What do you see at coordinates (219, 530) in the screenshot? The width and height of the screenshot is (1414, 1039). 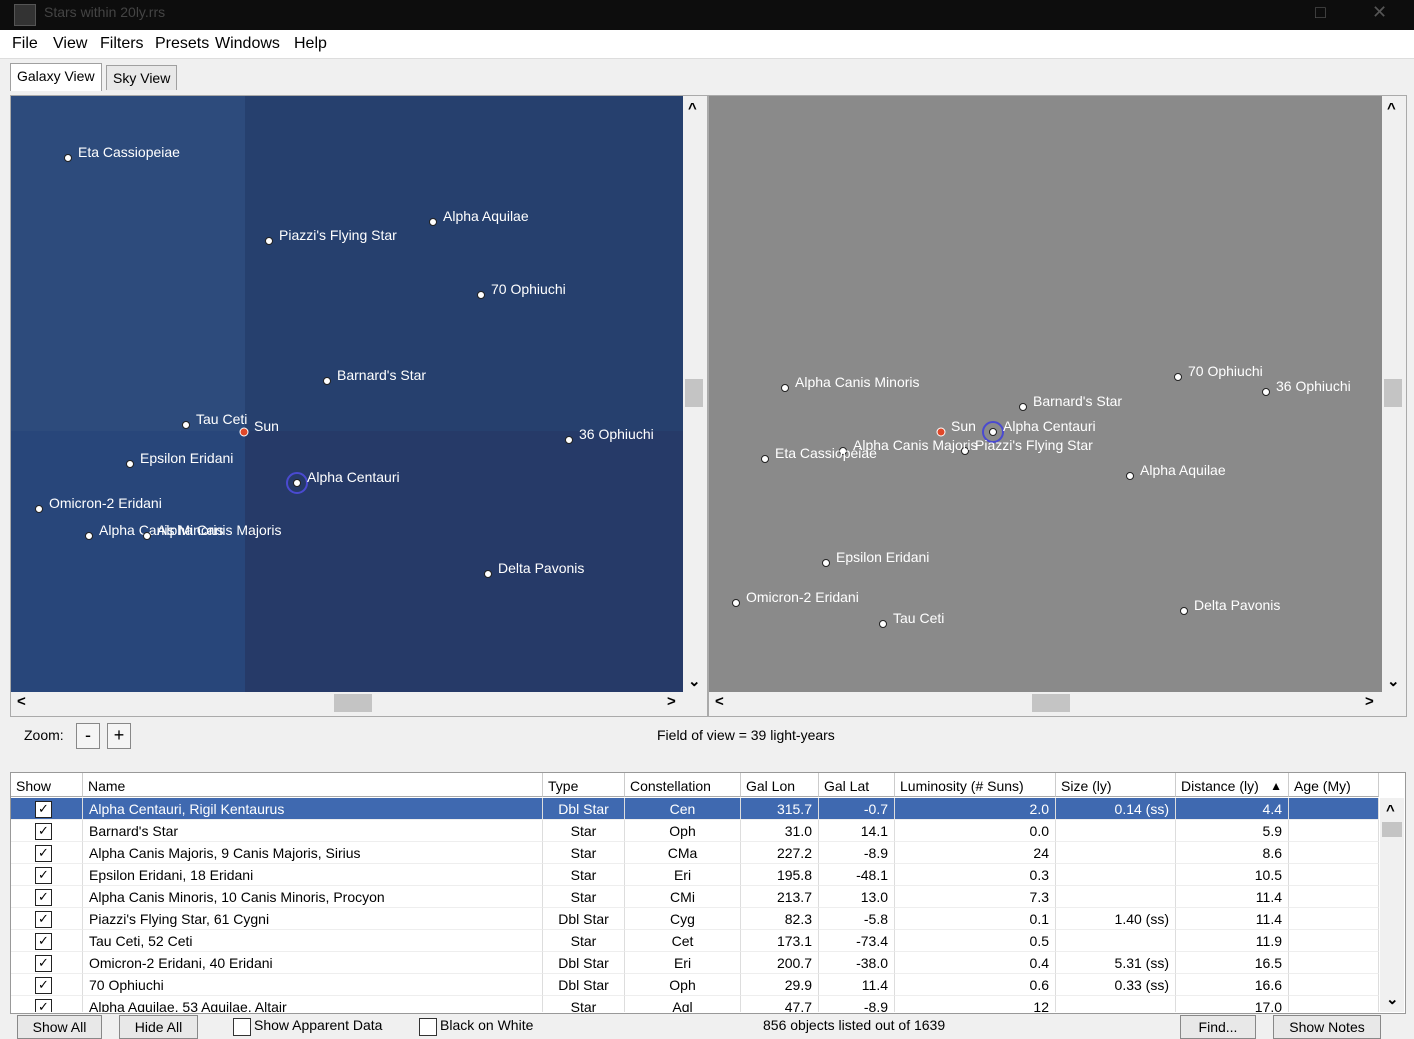 I see `star-label: Alpha Canis Majoris` at bounding box center [219, 530].